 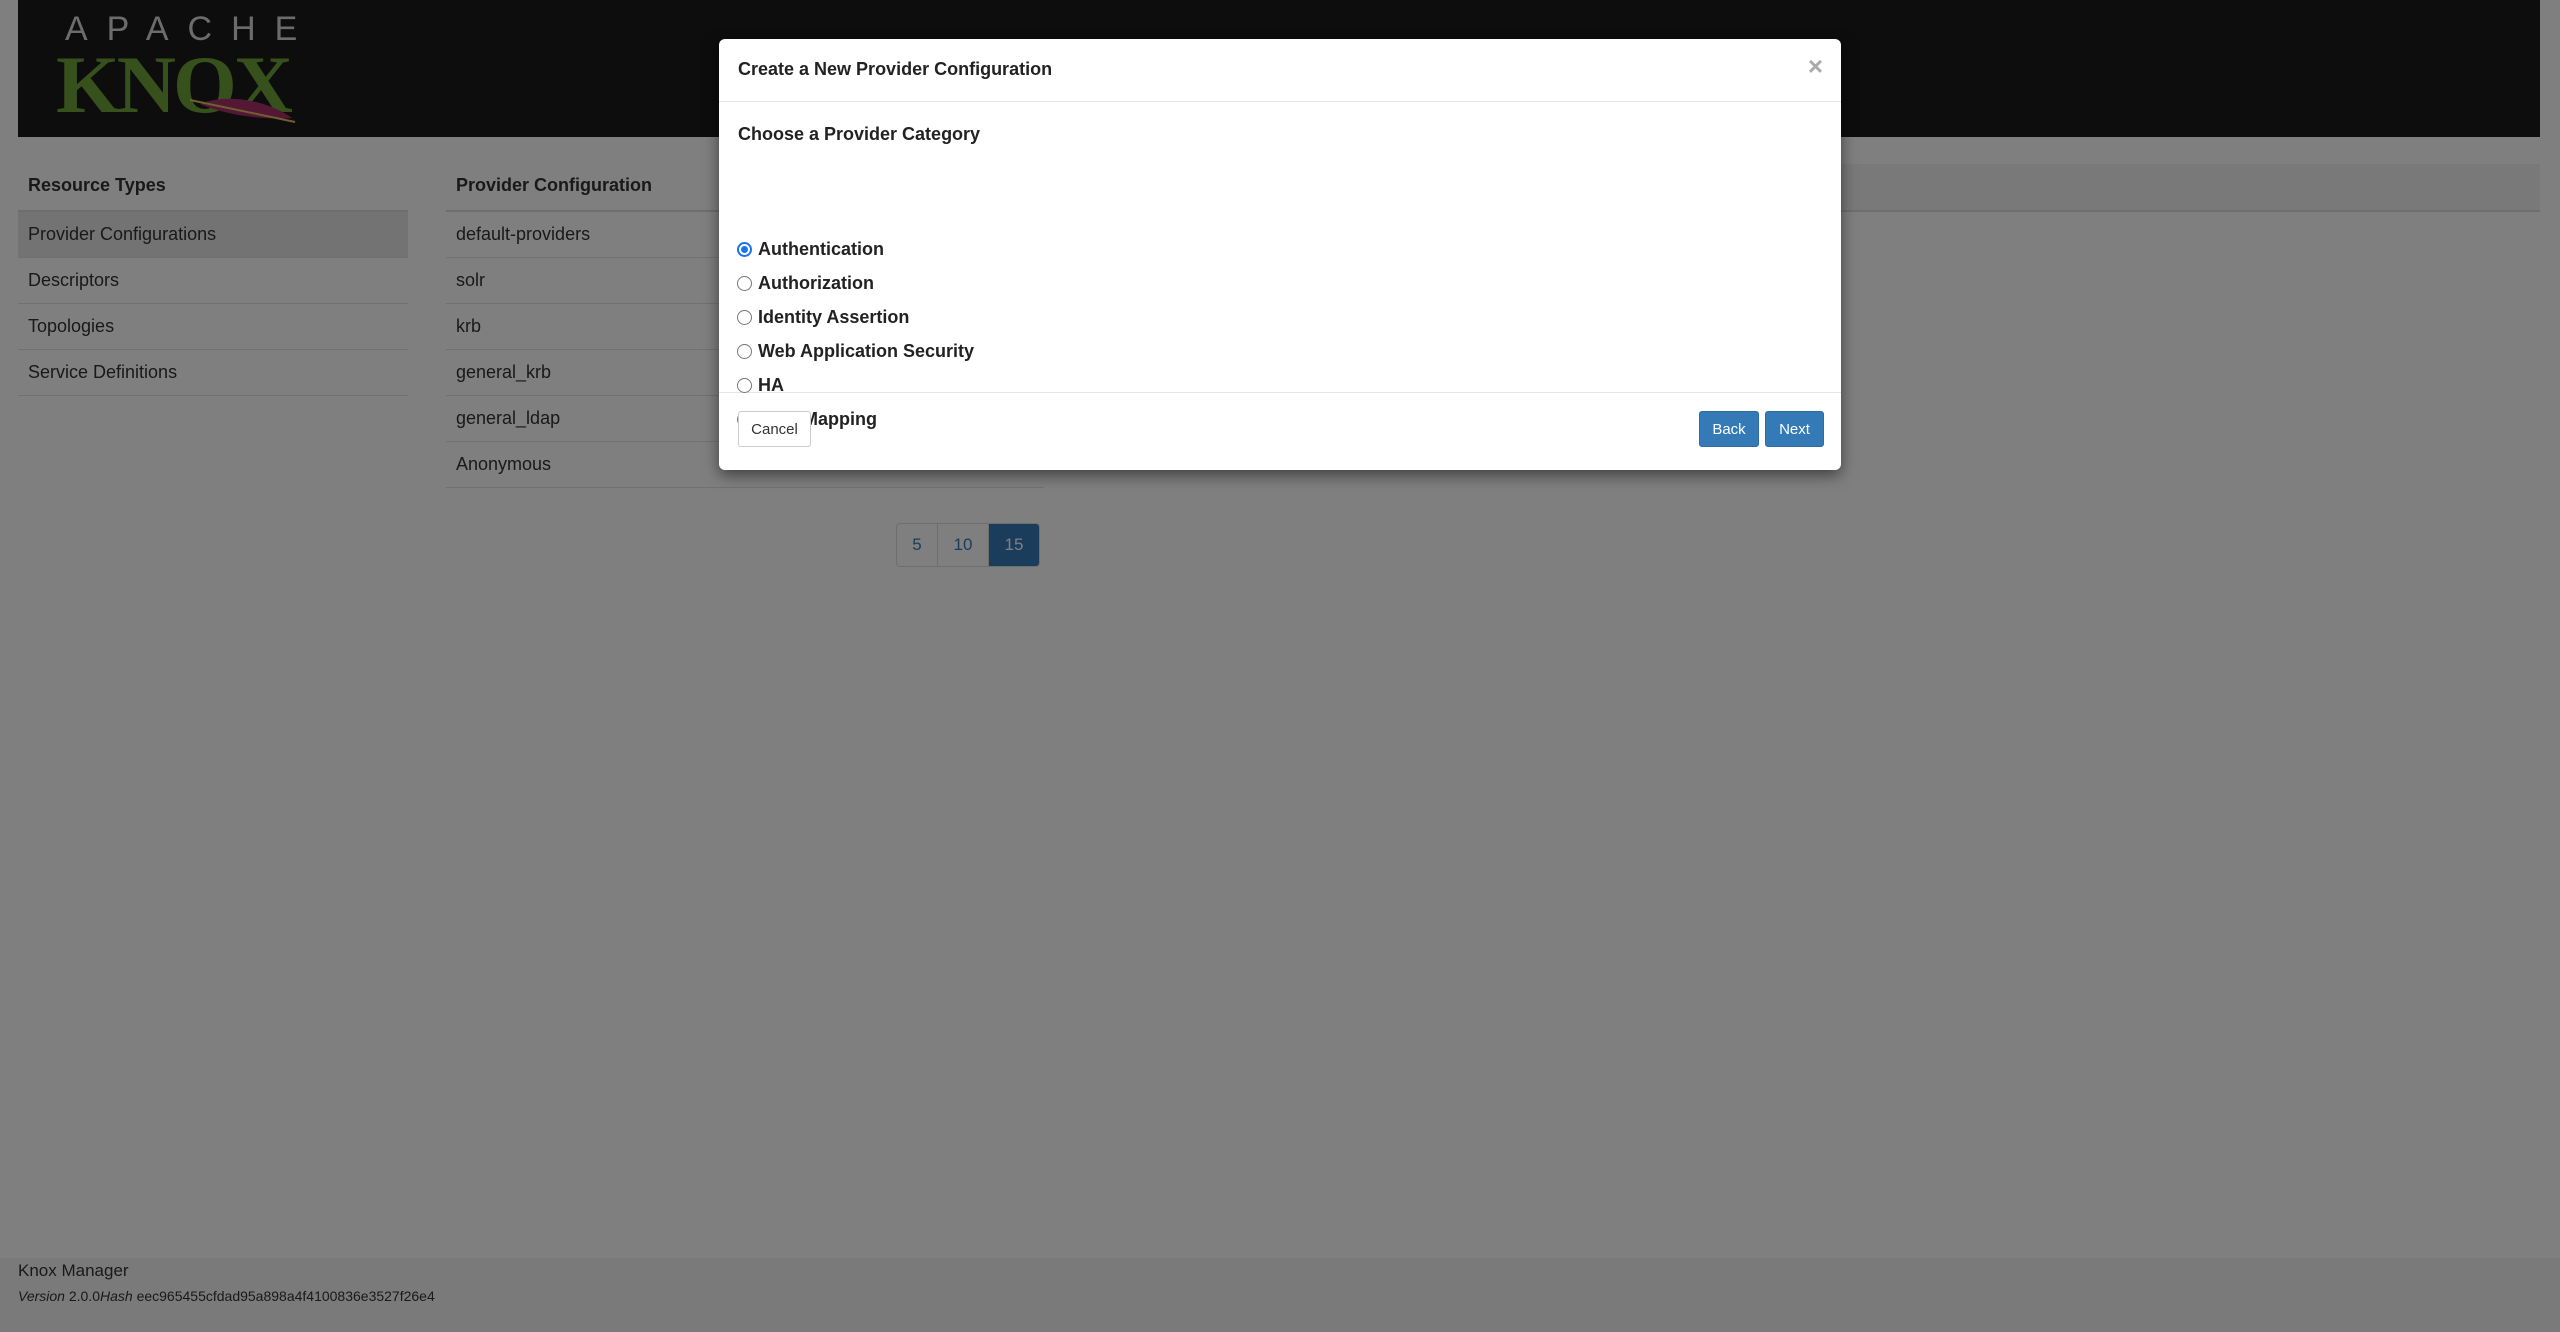 What do you see at coordinates (866, 350) in the screenshot?
I see `radio-label: Web Application Security` at bounding box center [866, 350].